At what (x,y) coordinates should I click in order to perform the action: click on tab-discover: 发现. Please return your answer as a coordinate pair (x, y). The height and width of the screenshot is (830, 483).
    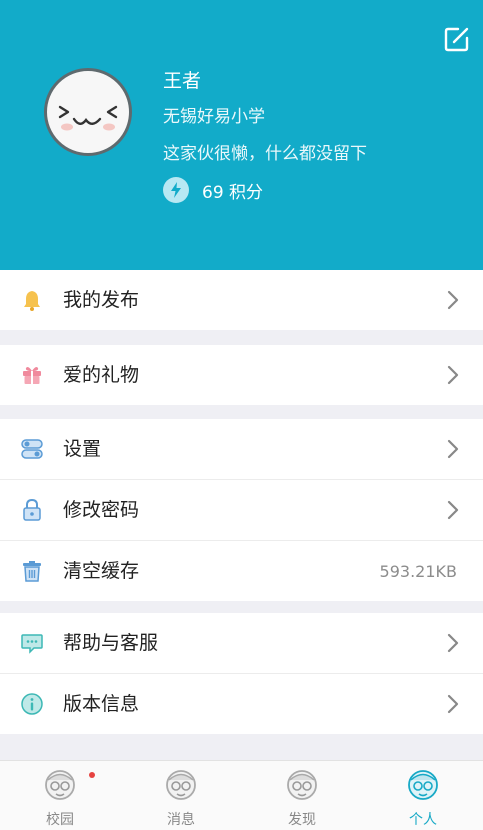
    Looking at the image, I should click on (302, 795).